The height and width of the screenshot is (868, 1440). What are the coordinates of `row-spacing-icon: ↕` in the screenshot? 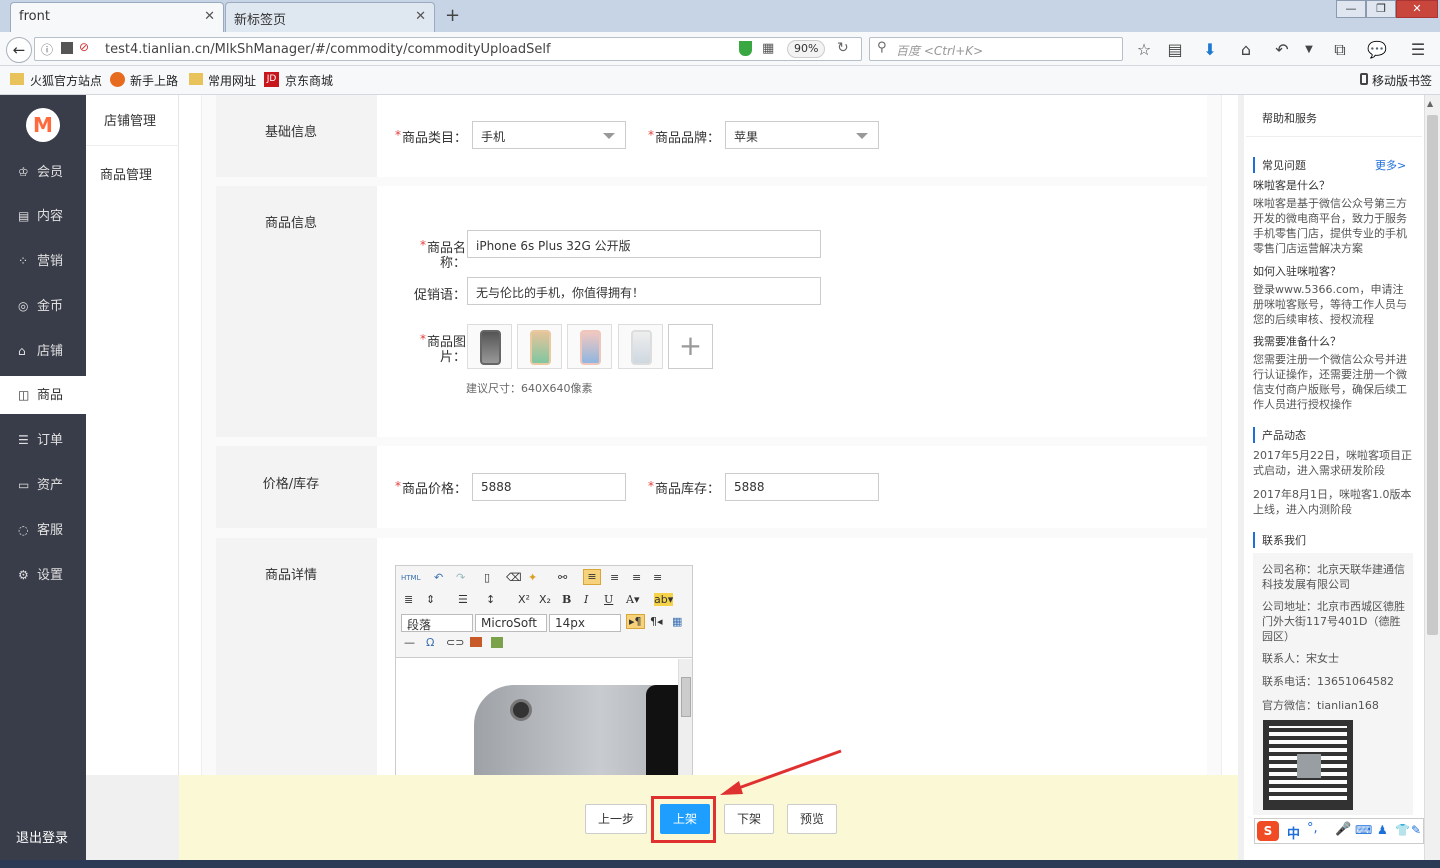 It's located at (490, 599).